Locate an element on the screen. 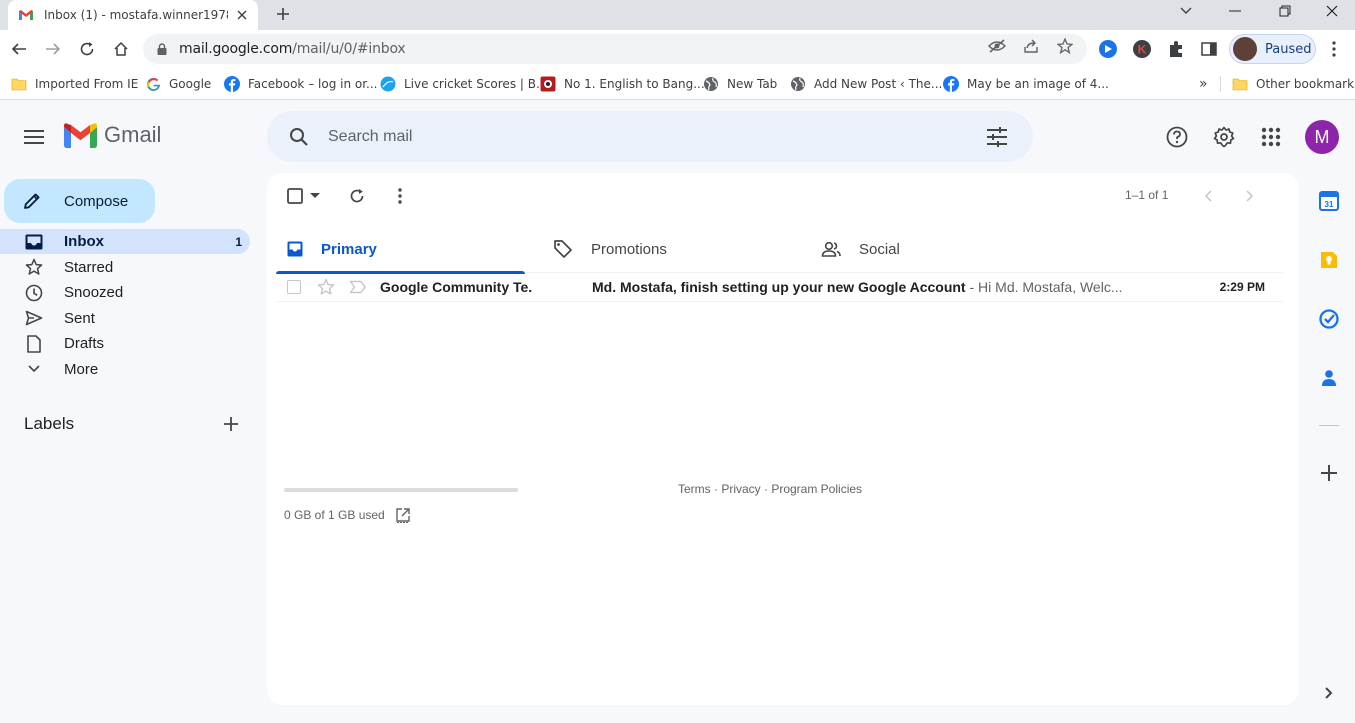  pencil-icon is located at coordinates (32, 201).